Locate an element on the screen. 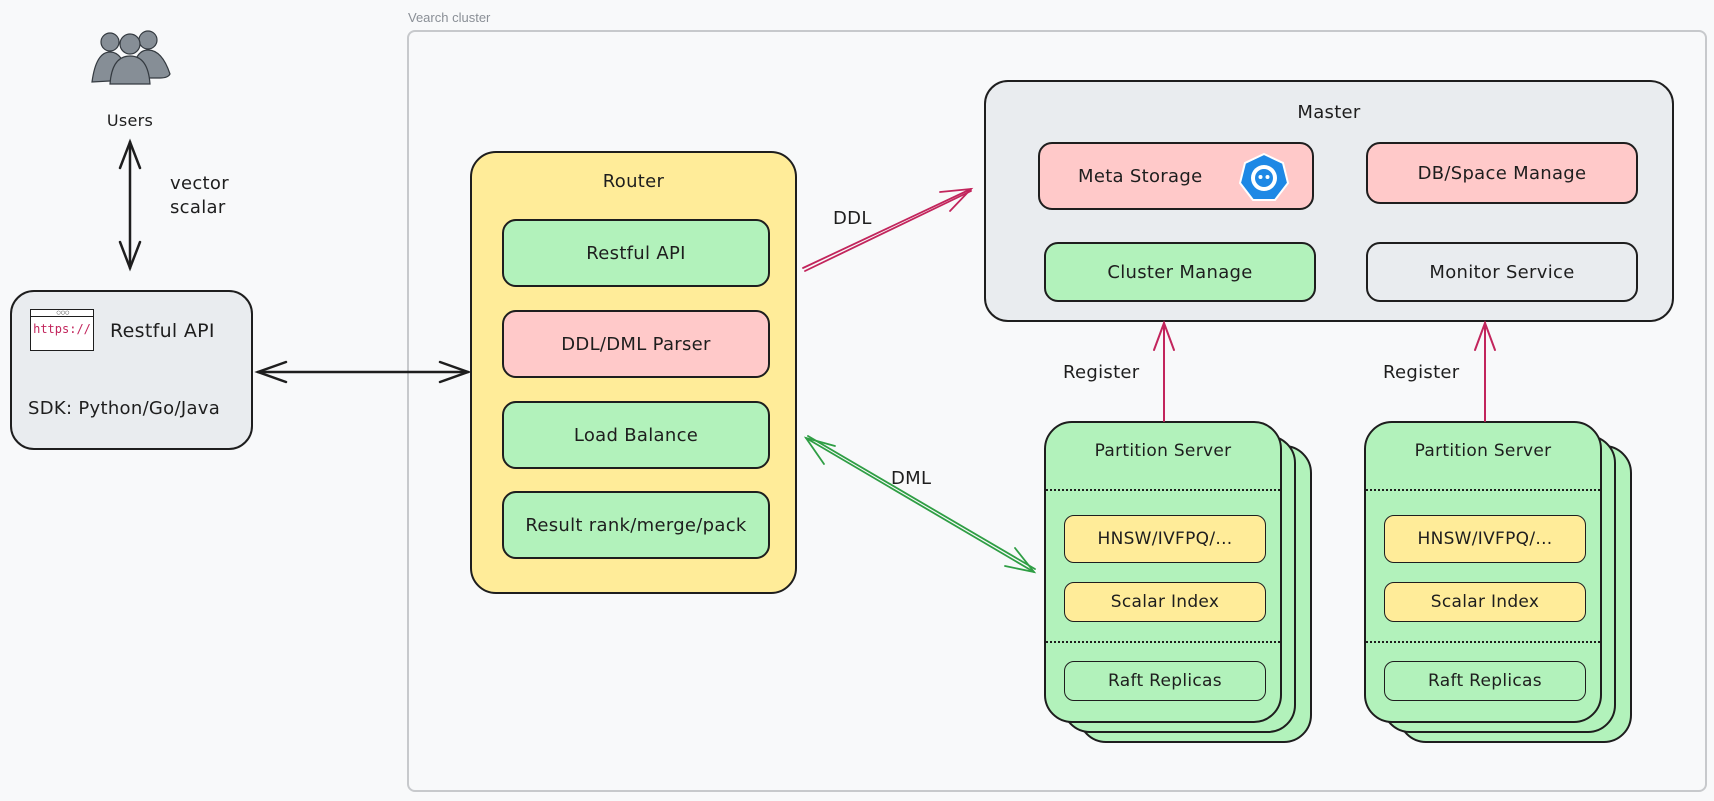 The height and width of the screenshot is (801, 1714). scalar-index-1: Scalar Index is located at coordinates (1165, 602).